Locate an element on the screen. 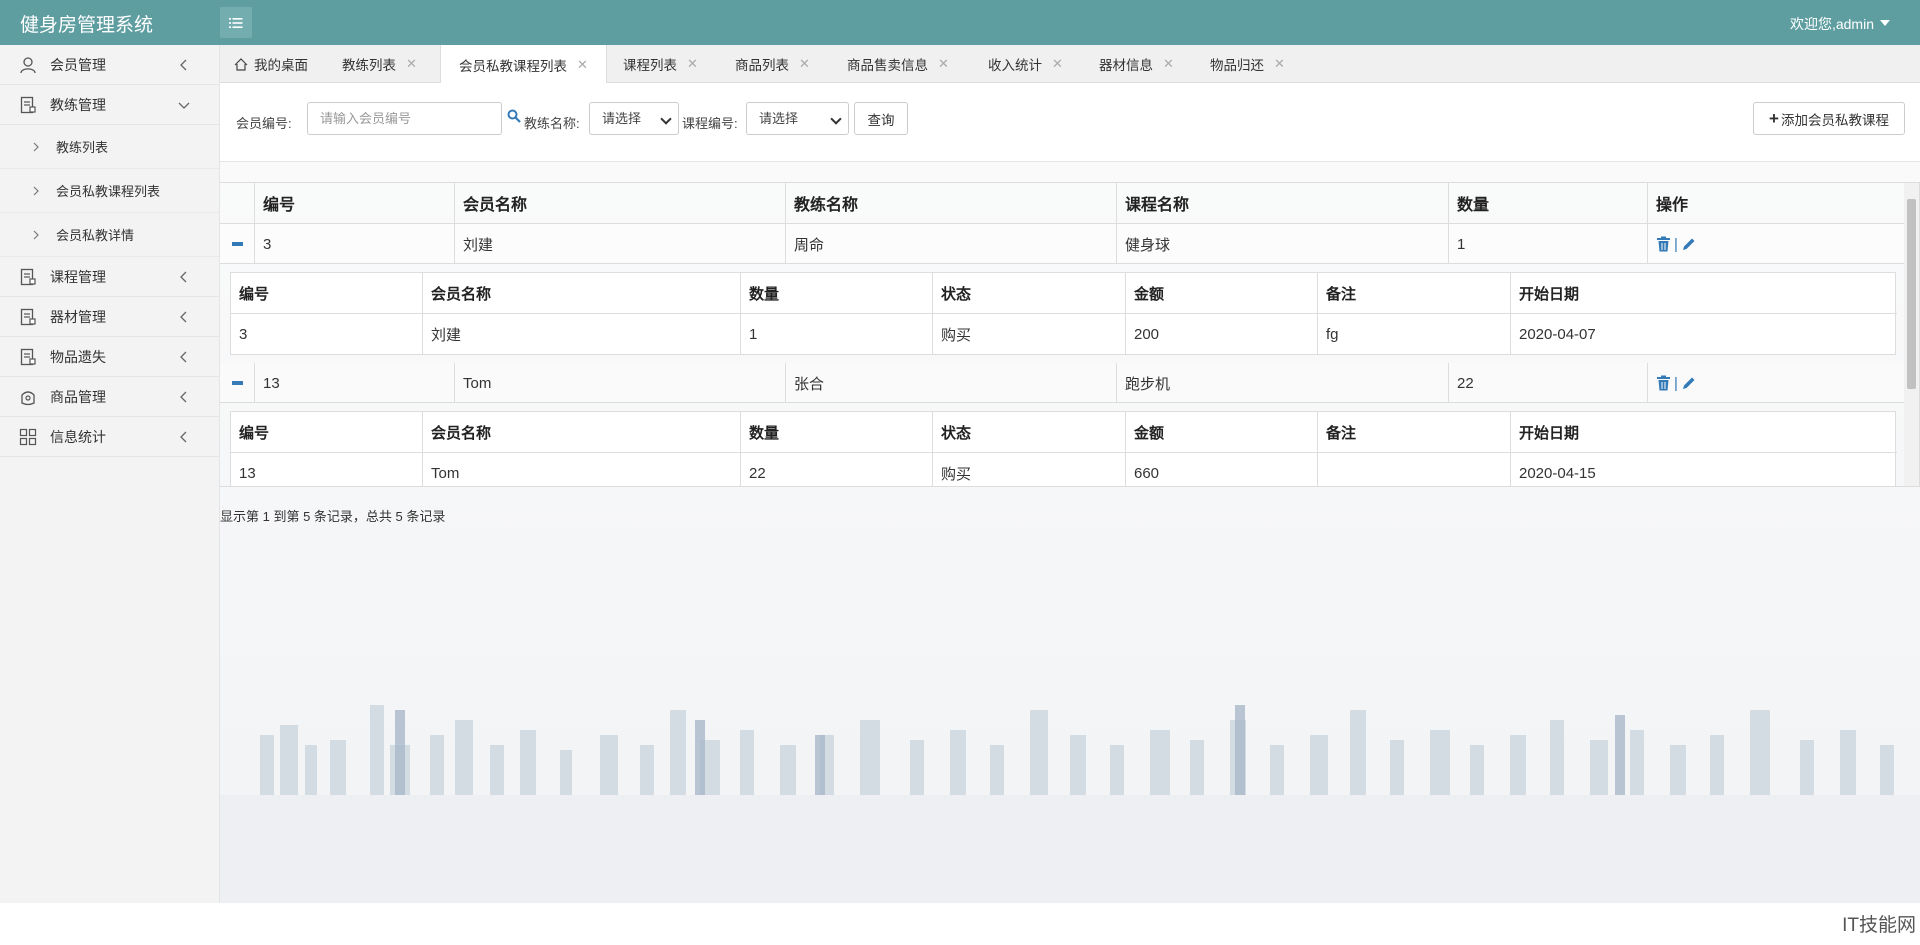 This screenshot has width=1920, height=945. column-header: 数量 is located at coordinates (1547, 203).